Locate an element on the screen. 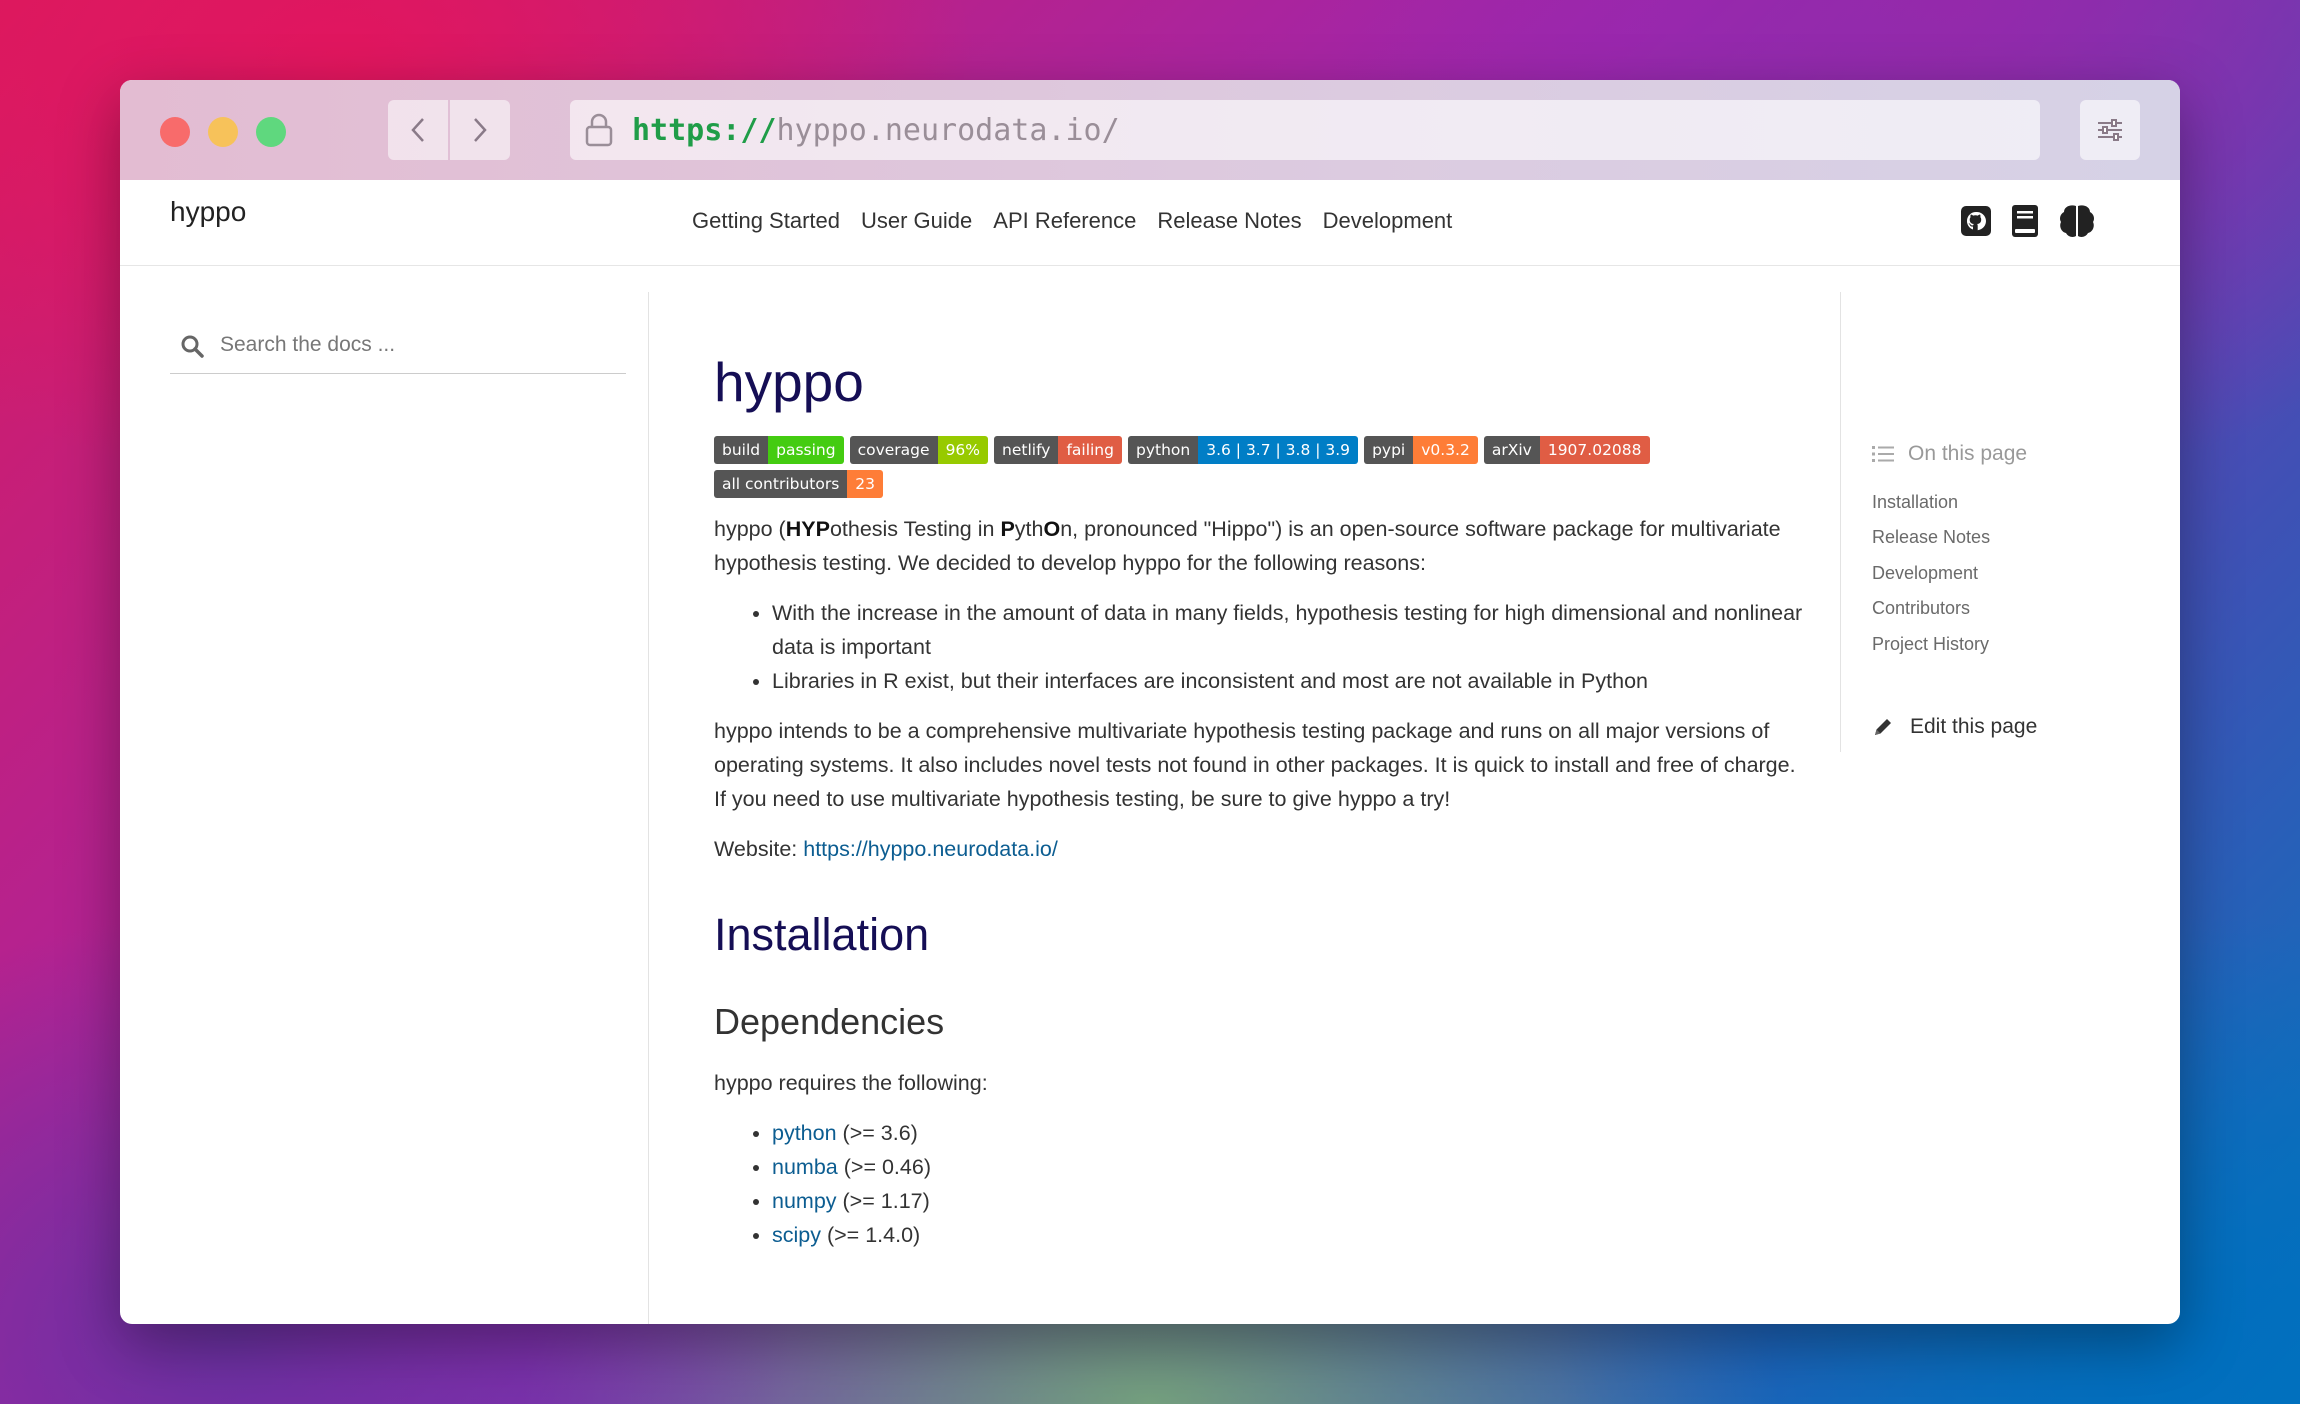 The width and height of the screenshot is (2300, 1404). site-brand: hyppo is located at coordinates (208, 212).